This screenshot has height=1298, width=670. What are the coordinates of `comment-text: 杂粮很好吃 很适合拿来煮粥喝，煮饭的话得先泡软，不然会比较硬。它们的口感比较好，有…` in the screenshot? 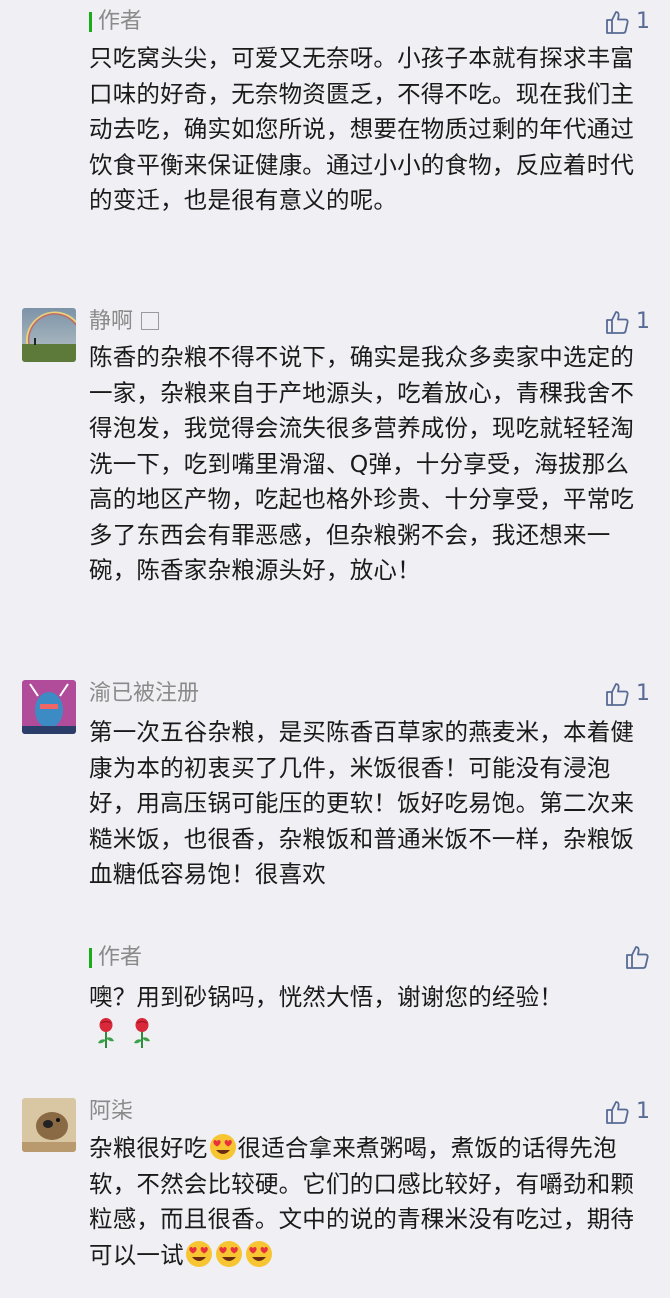 It's located at (369, 1202).